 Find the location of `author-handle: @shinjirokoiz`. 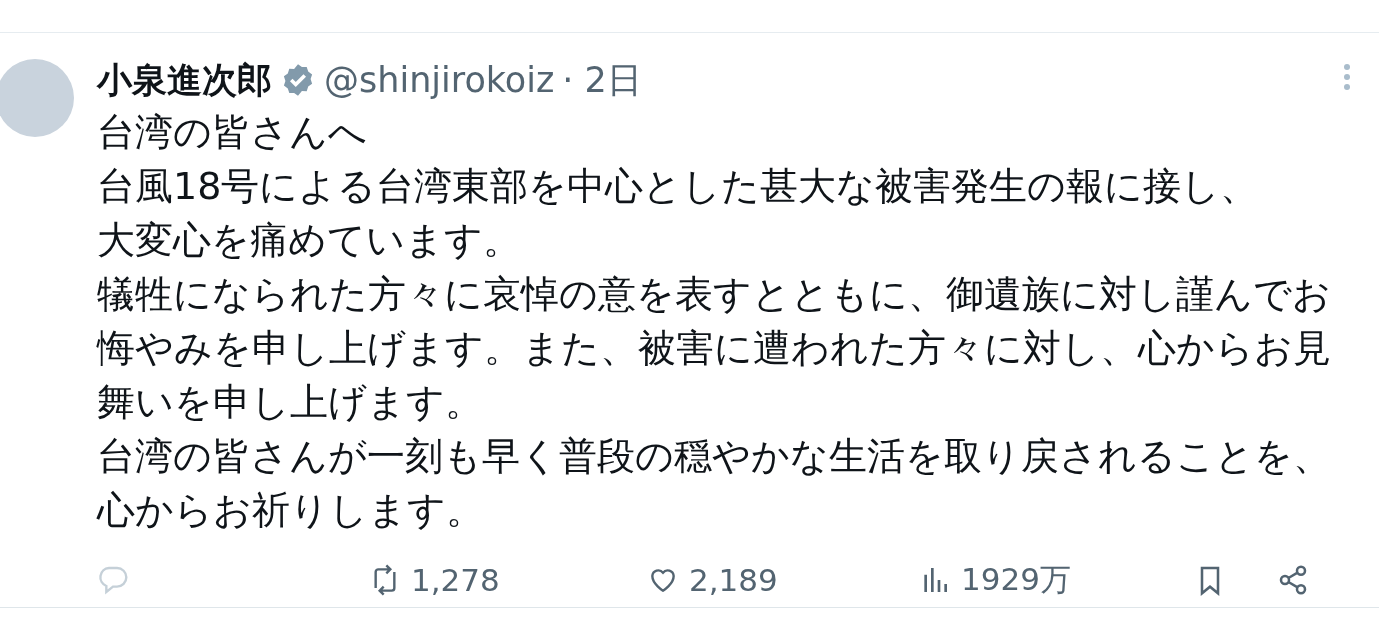

author-handle: @shinjirokoiz is located at coordinates (439, 80).